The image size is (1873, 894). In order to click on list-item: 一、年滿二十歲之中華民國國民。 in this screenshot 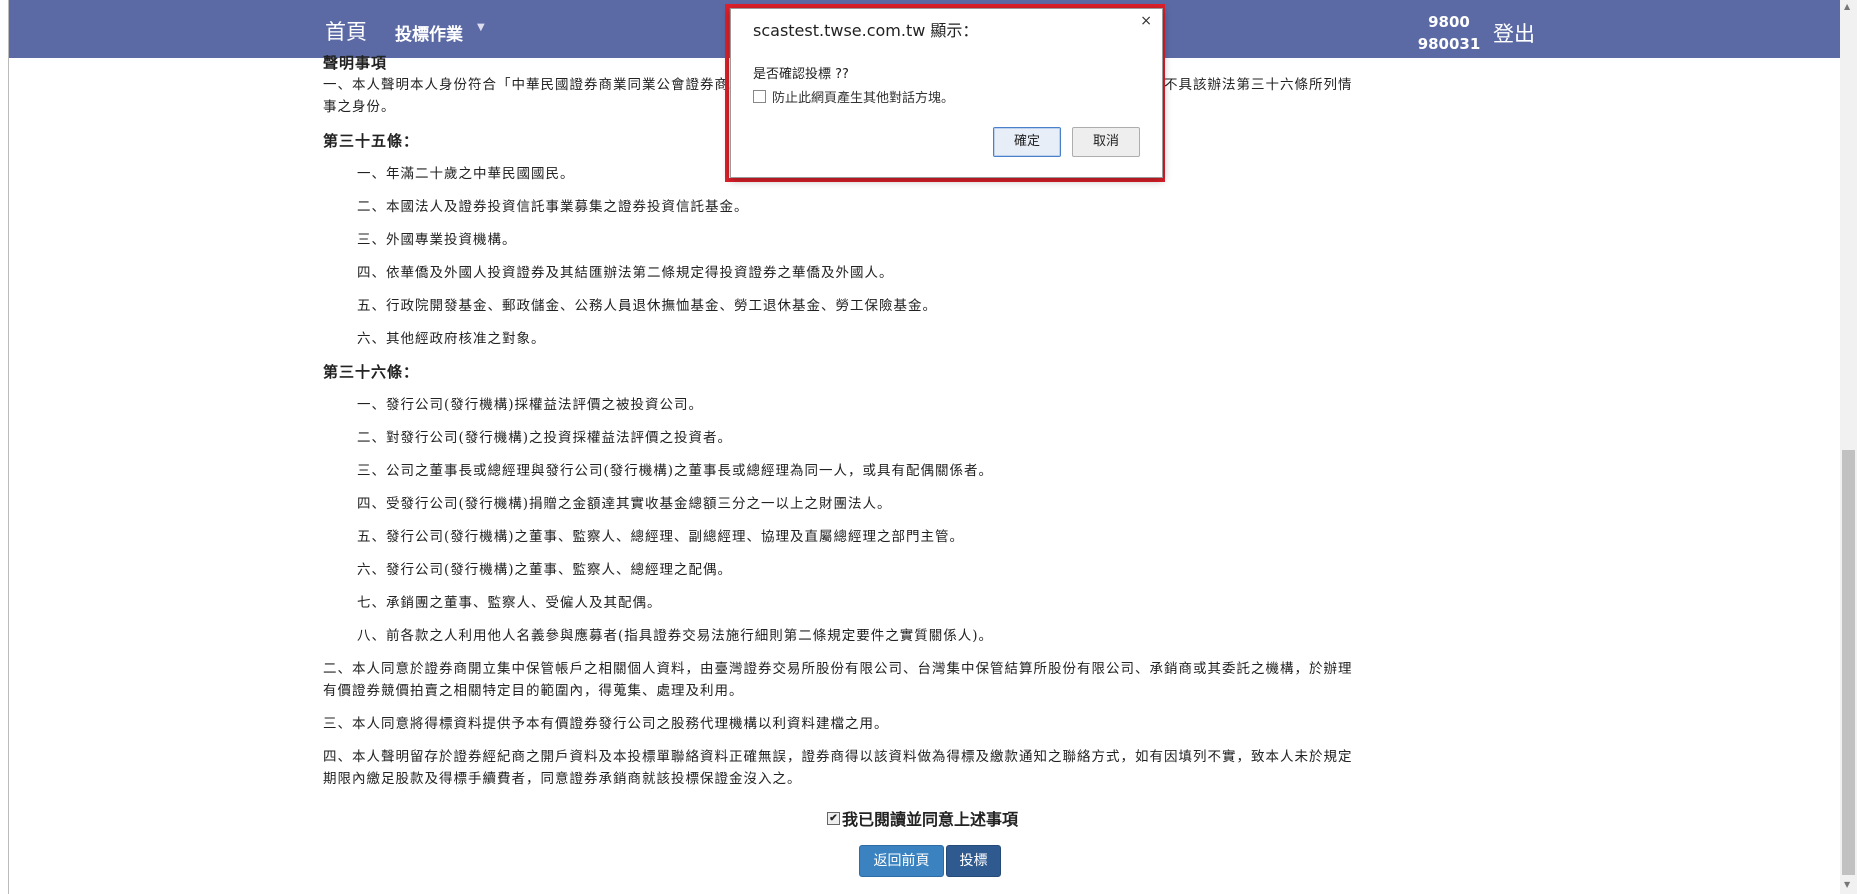, I will do `click(466, 174)`.